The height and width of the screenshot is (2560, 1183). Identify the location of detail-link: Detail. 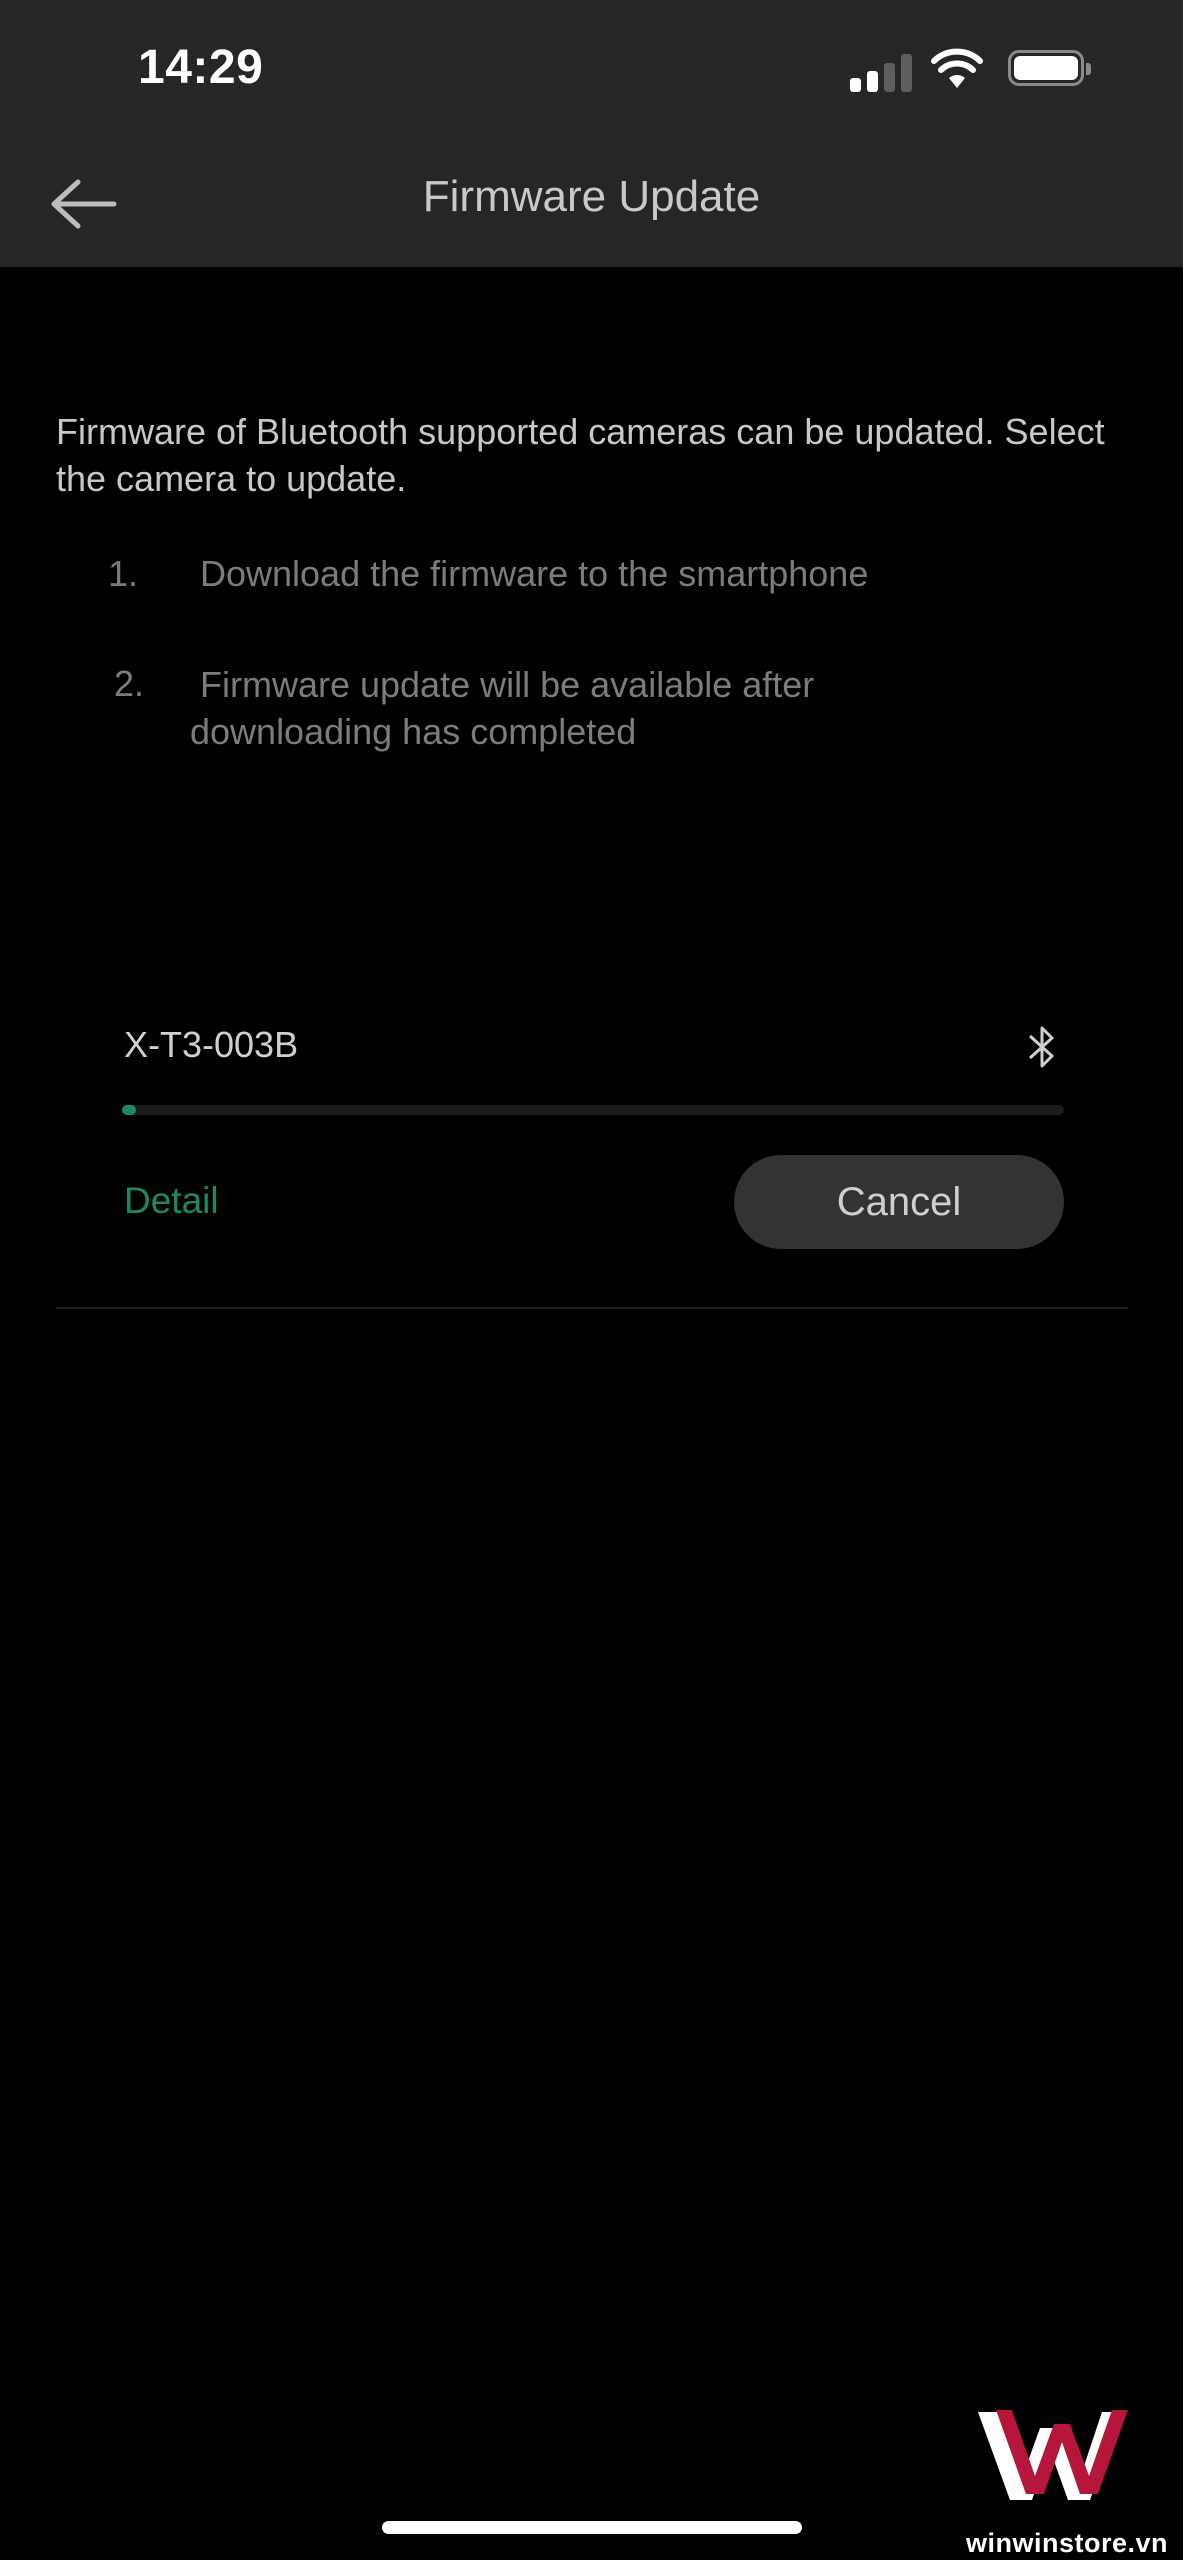
(171, 1201).